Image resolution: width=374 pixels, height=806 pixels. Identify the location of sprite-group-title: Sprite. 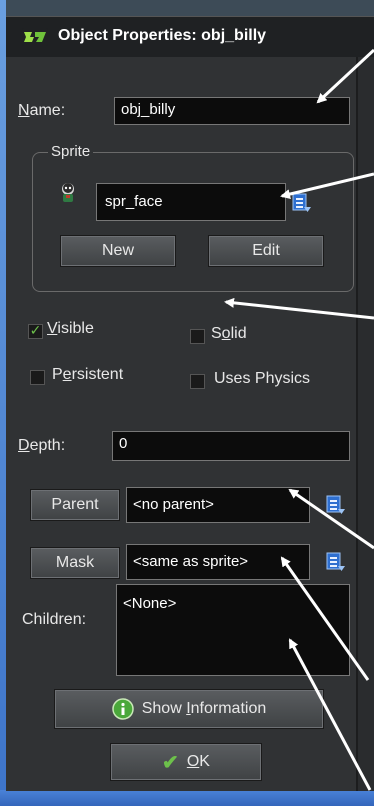
(71, 151).